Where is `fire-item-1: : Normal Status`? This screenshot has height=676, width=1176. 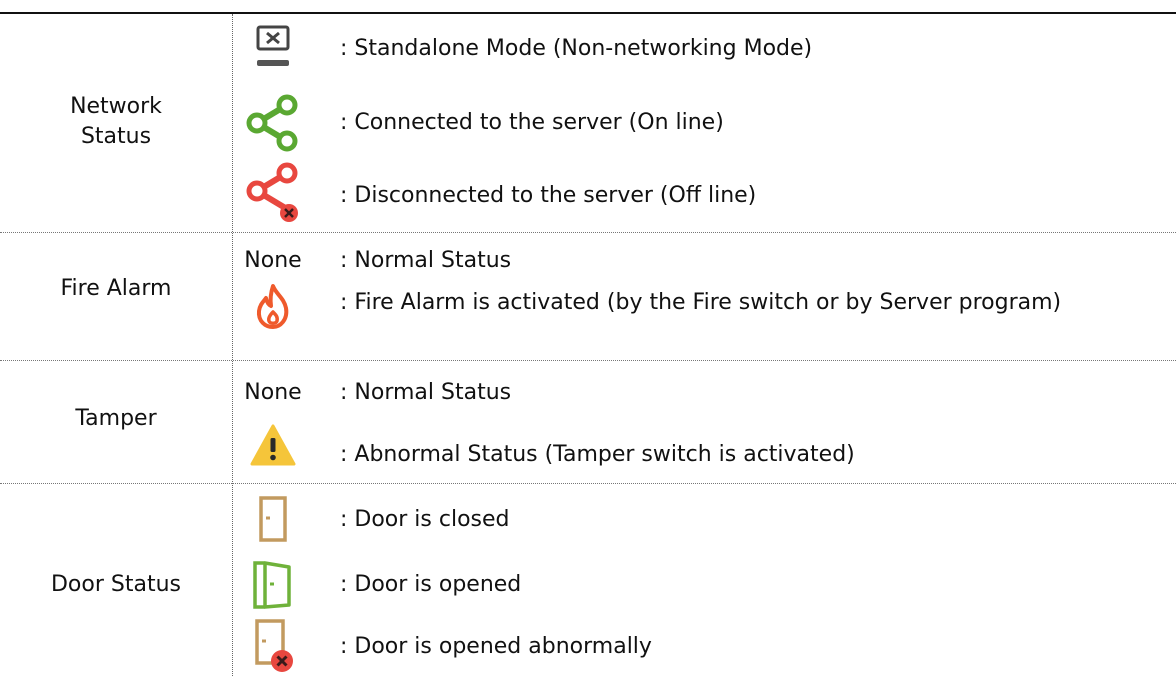
fire-item-1: : Normal Status is located at coordinates (426, 260).